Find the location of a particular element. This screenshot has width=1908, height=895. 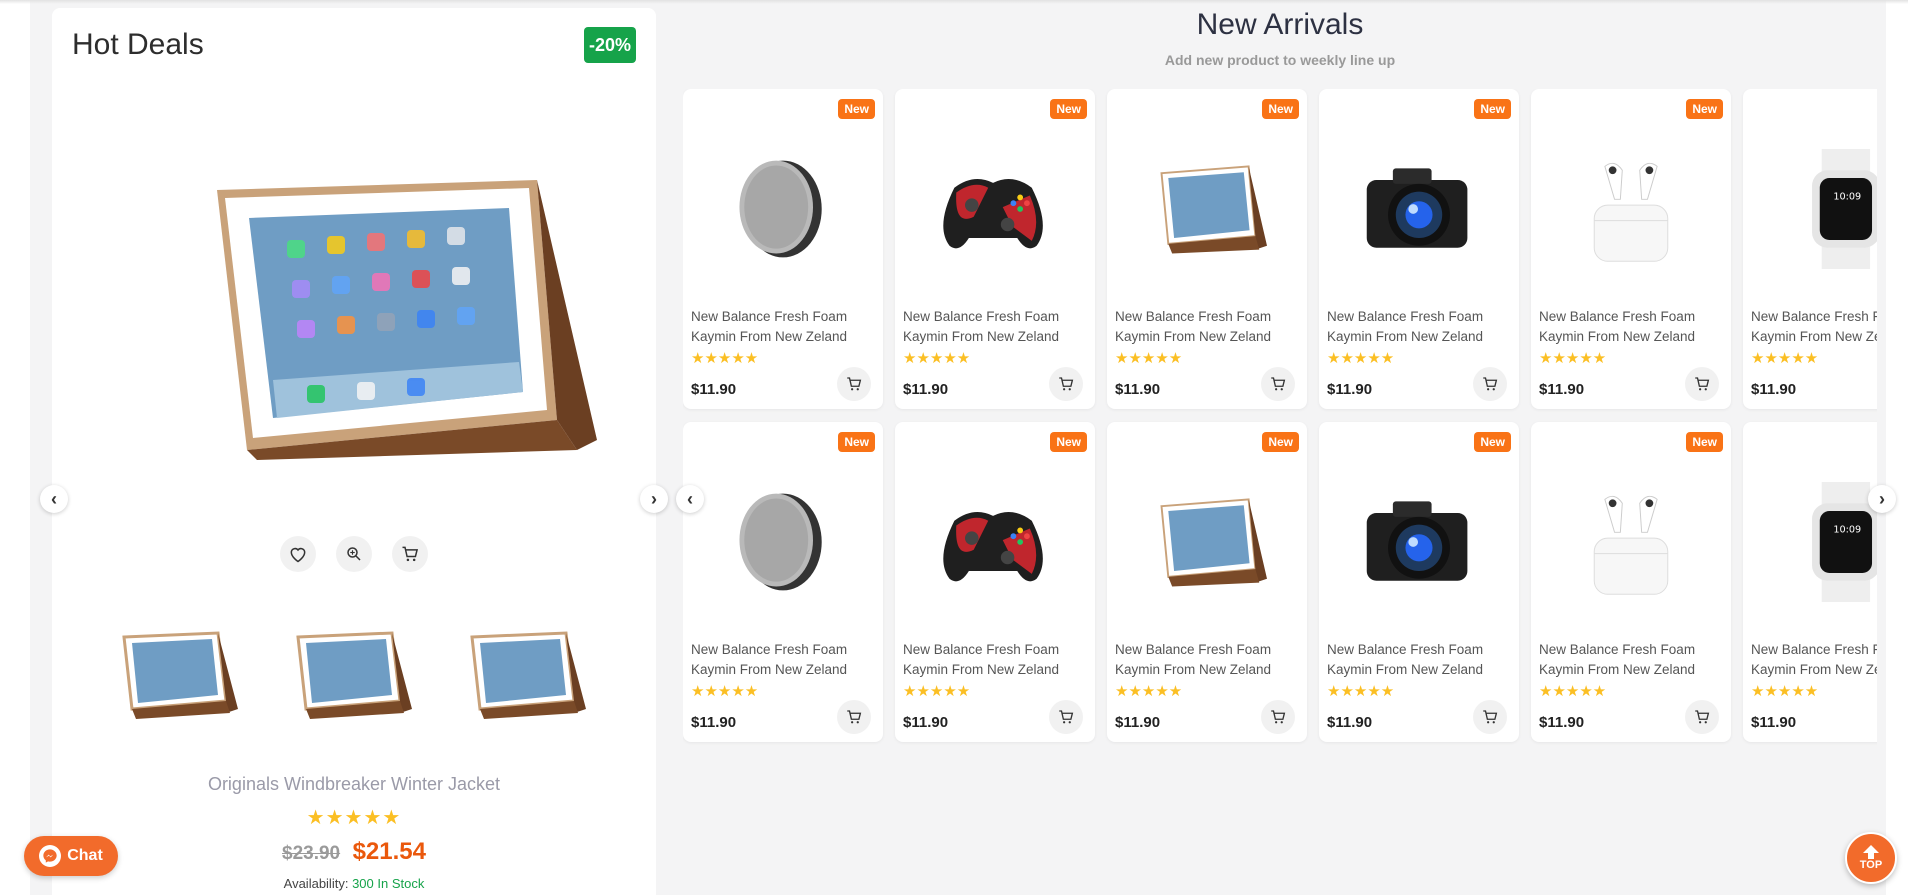

zoom-icon is located at coordinates (354, 554).